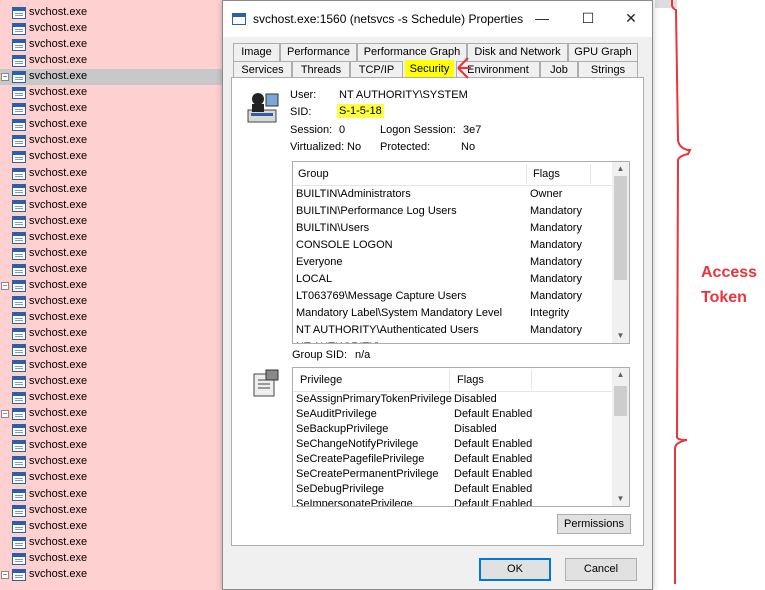 The width and height of the screenshot is (765, 590). I want to click on arrow-icon, so click(464, 68).